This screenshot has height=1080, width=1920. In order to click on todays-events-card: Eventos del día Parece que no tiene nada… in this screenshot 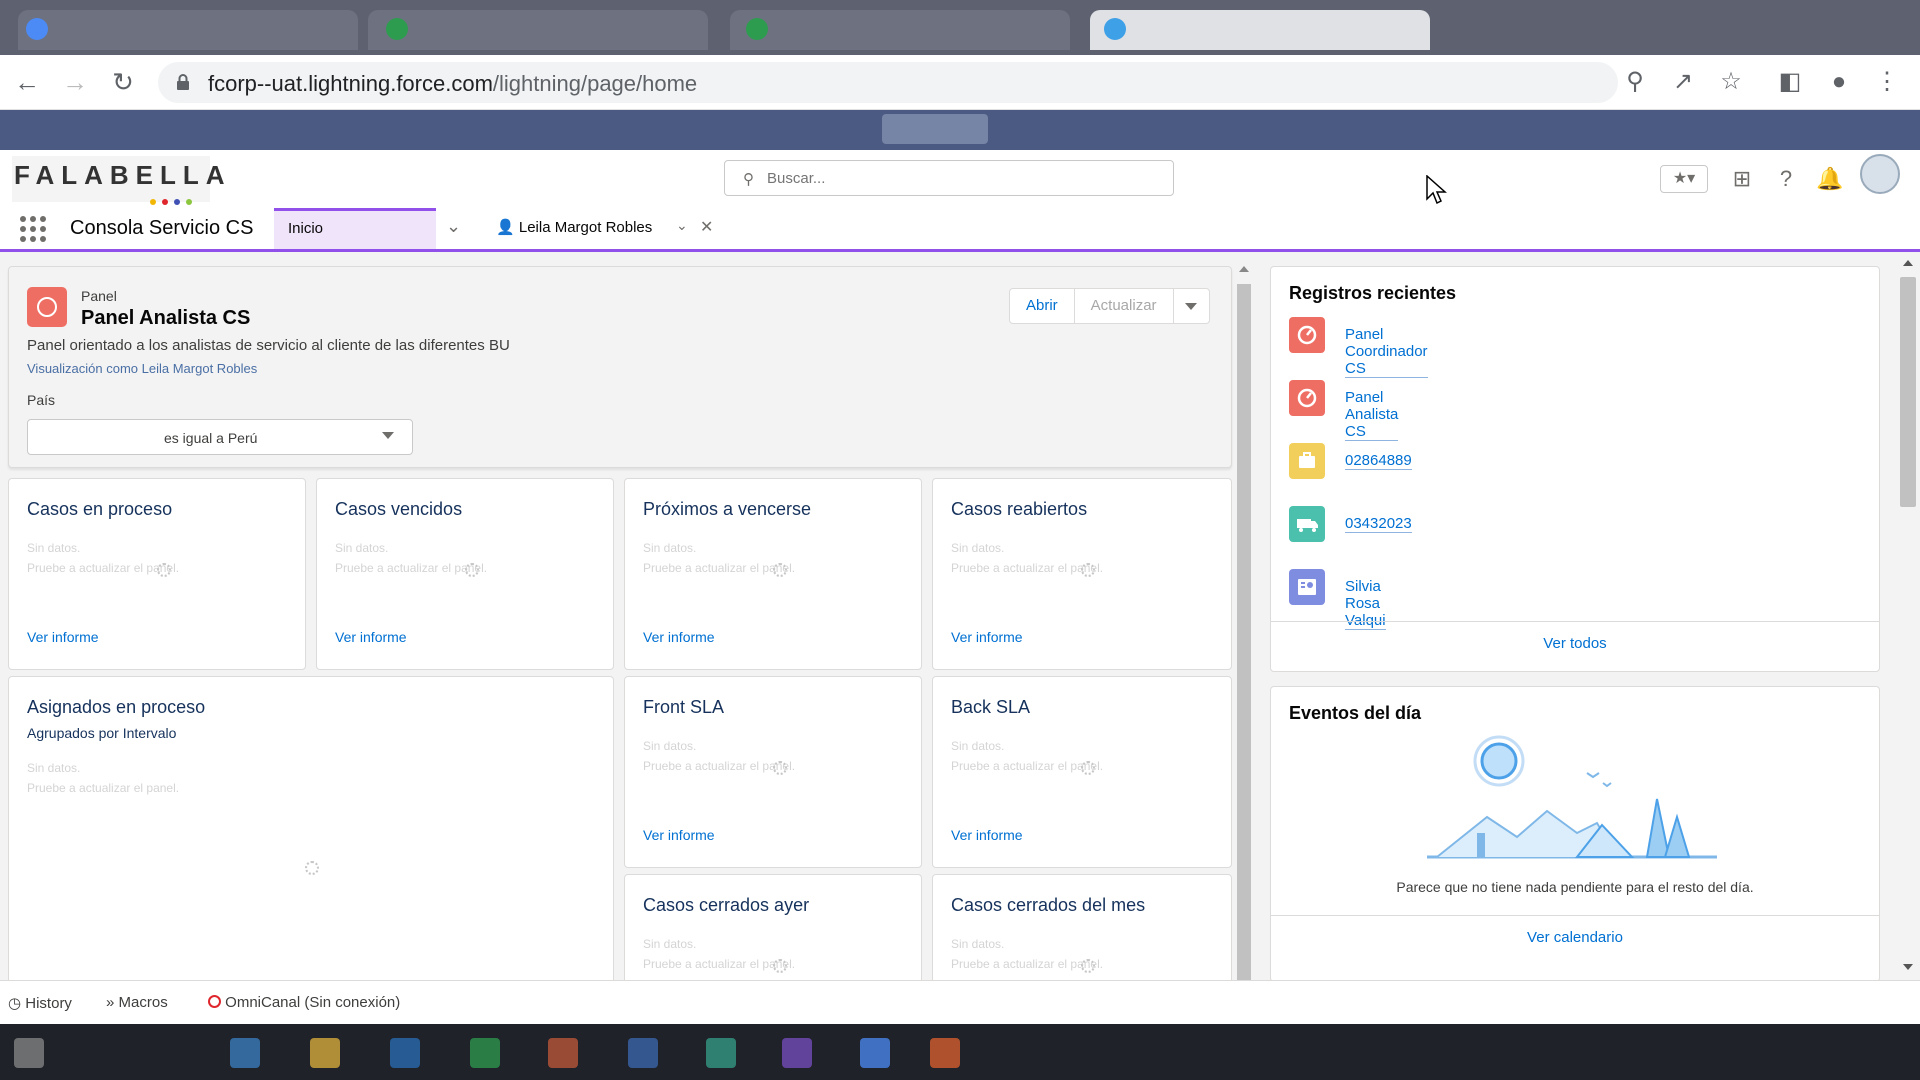, I will do `click(1575, 834)`.